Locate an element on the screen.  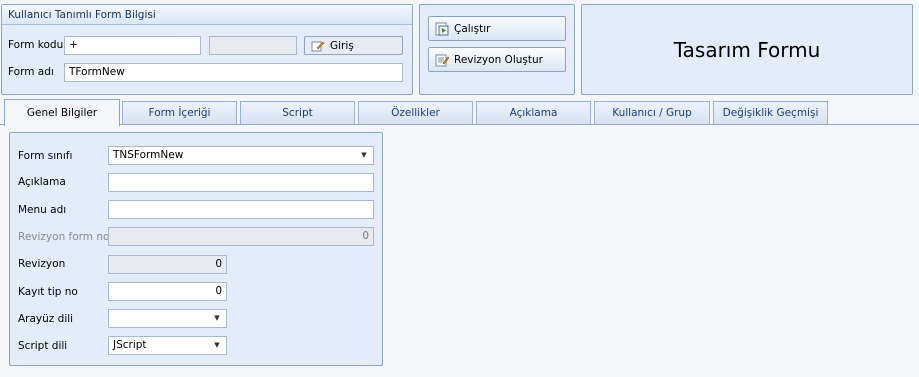
aciklama-input is located at coordinates (241, 182).